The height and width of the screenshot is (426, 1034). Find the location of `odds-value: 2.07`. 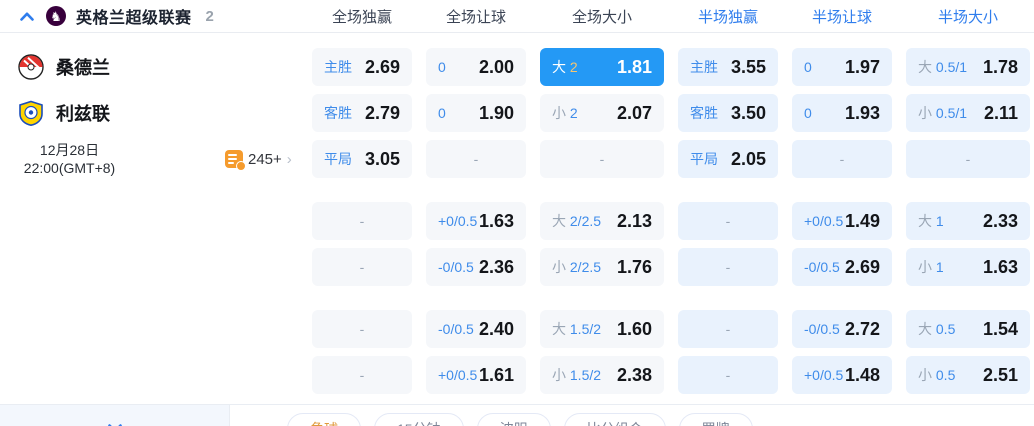

odds-value: 2.07 is located at coordinates (634, 112).